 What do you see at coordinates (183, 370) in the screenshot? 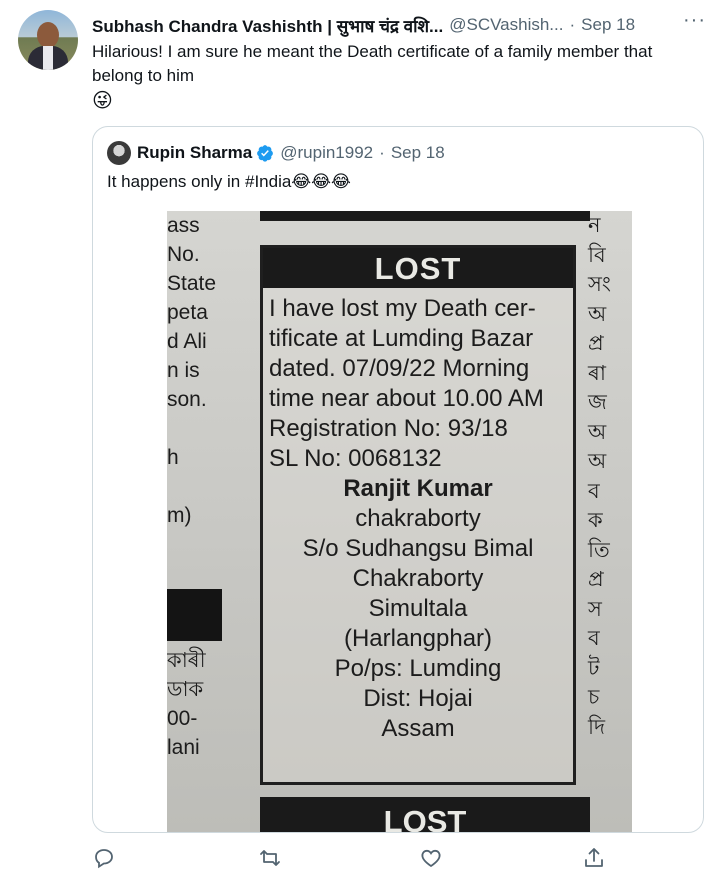
I see `left-line: n is` at bounding box center [183, 370].